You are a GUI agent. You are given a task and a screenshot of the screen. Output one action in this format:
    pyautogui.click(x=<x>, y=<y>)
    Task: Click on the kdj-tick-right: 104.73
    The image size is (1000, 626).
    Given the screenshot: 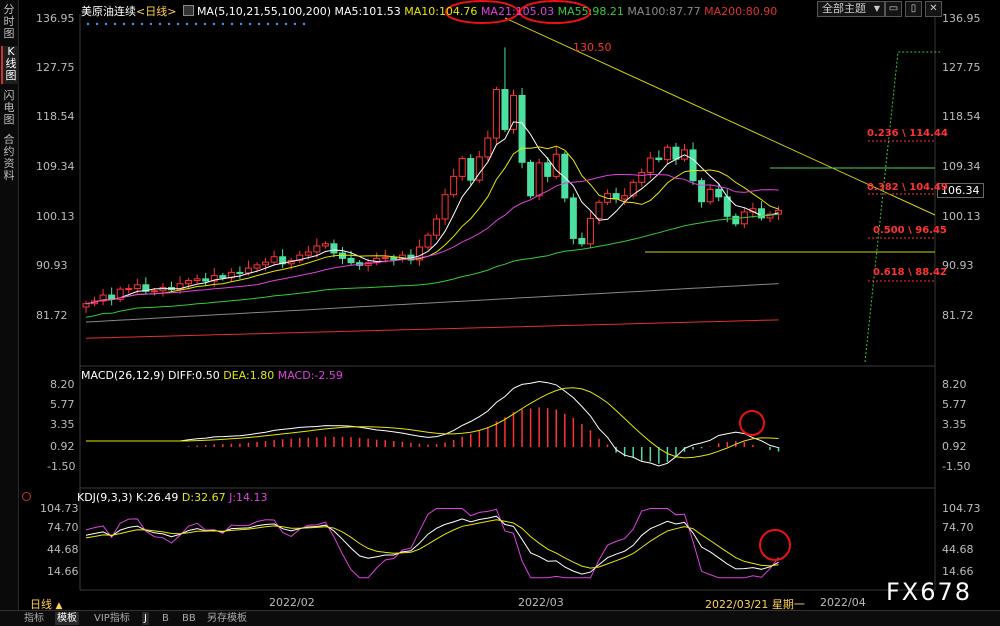 What is the action you would take?
    pyautogui.click(x=961, y=508)
    